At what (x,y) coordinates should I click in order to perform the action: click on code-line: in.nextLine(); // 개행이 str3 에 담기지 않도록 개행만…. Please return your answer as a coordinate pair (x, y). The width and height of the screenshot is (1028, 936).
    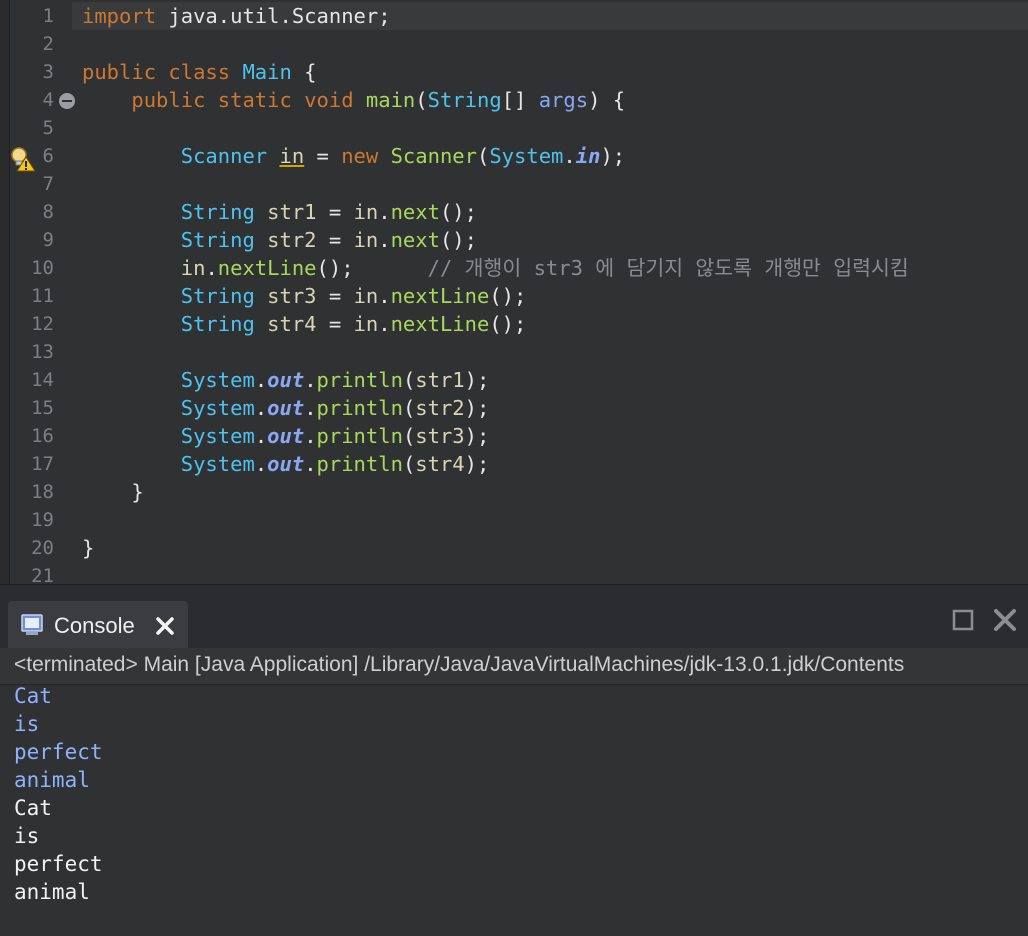
    Looking at the image, I should click on (495, 268).